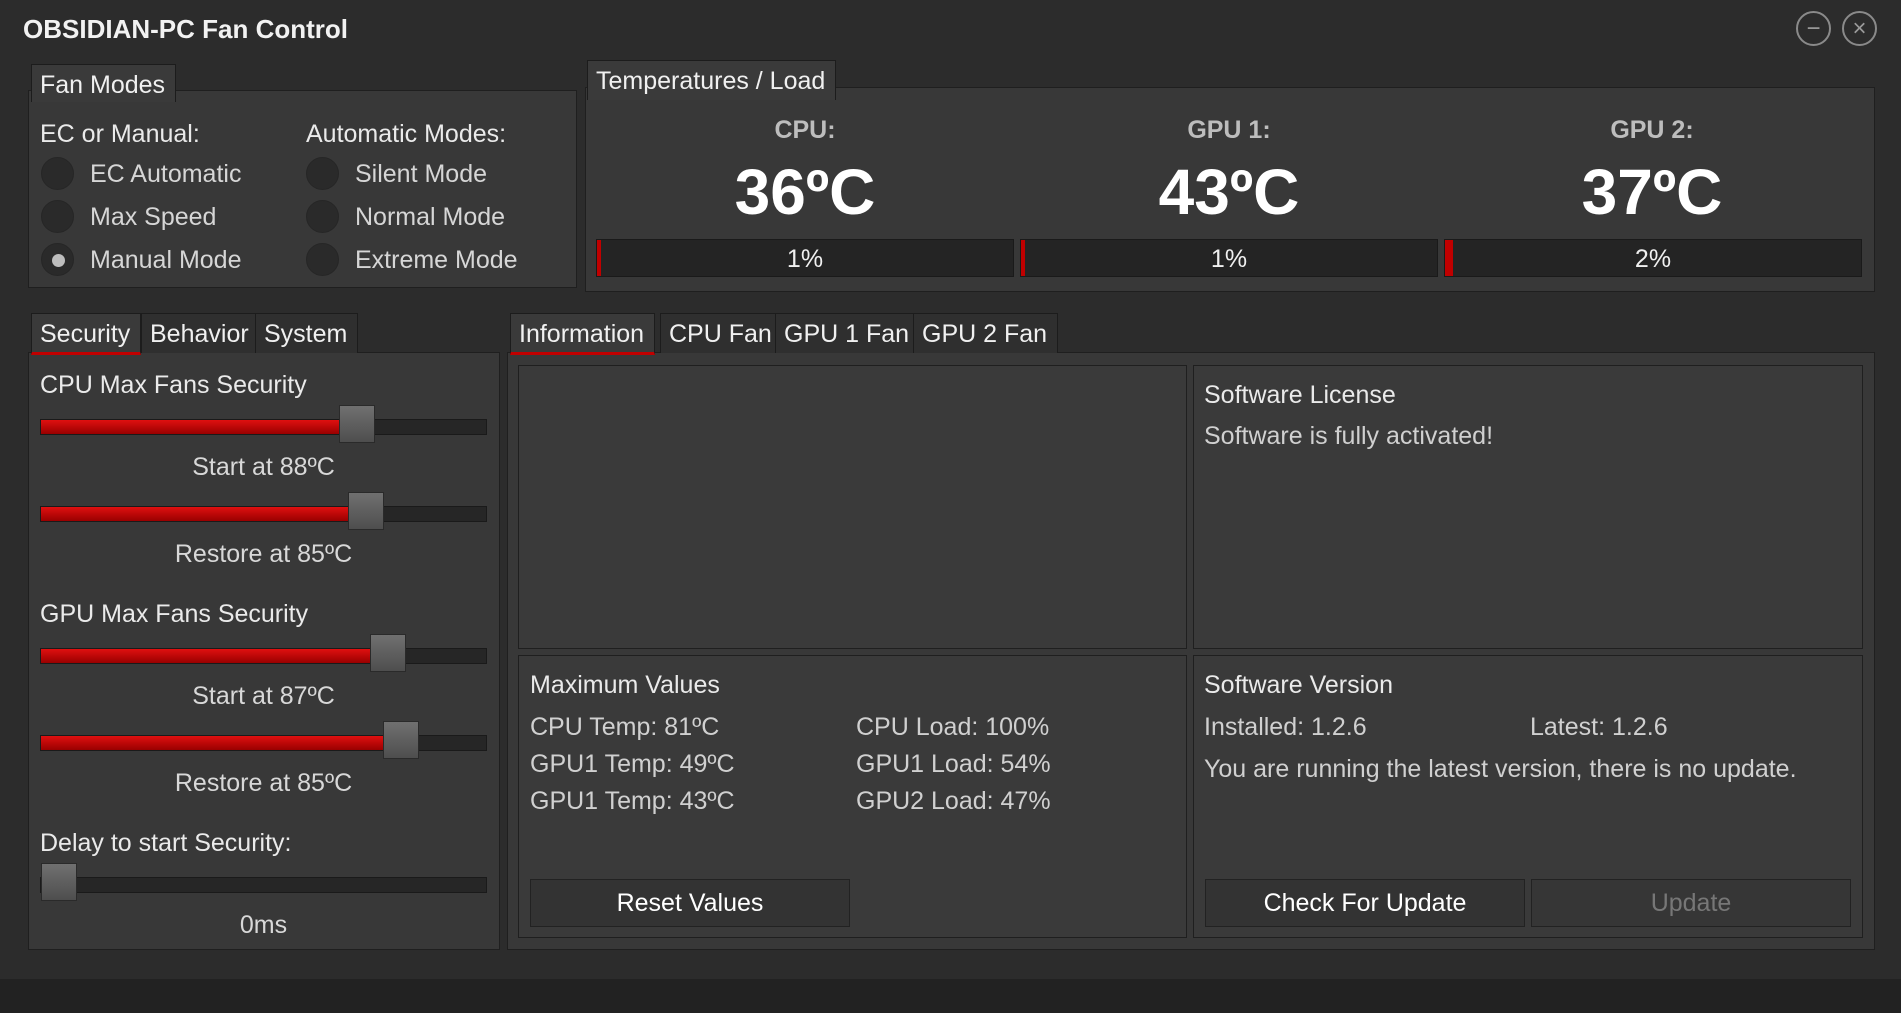 Image resolution: width=1901 pixels, height=1013 pixels. Describe the element at coordinates (436, 260) in the screenshot. I see `radio-label-extreme-mode: Extreme Mode` at that location.